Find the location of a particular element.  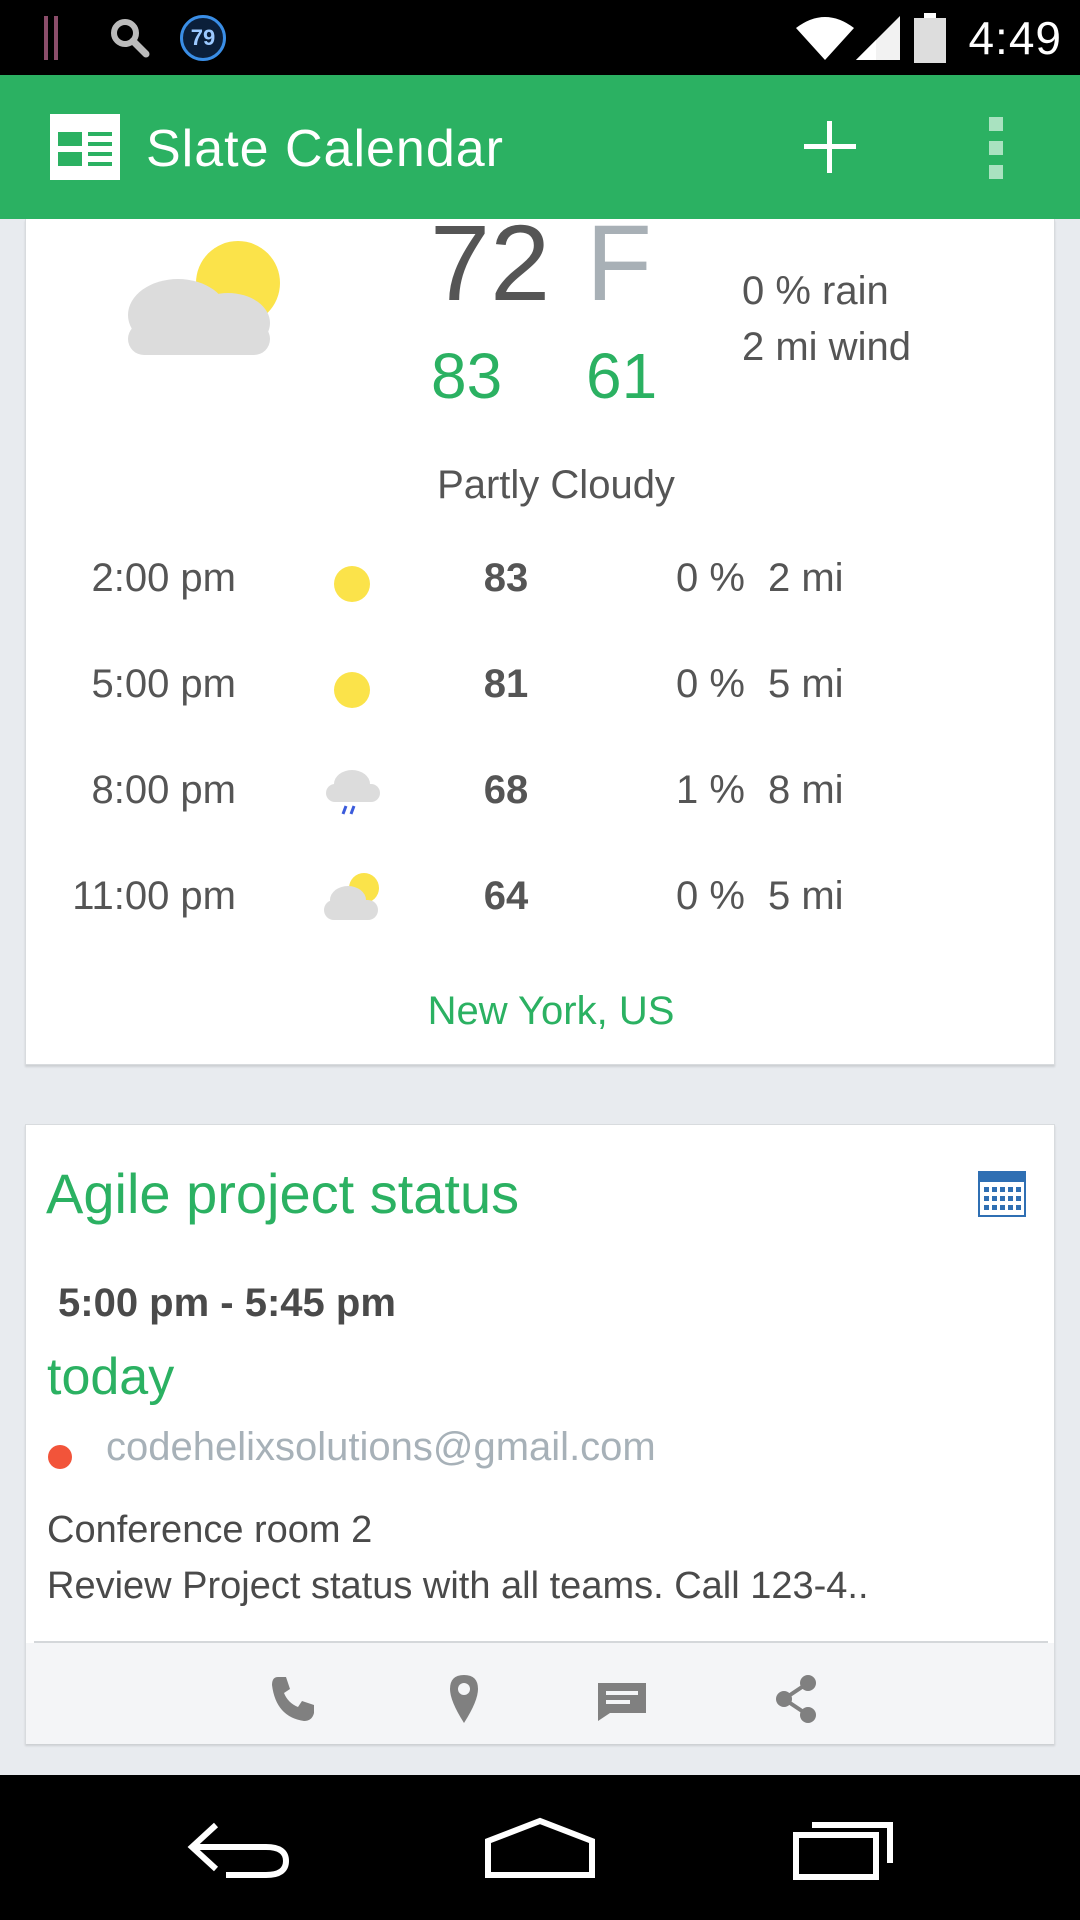

hour-temperature: 68 is located at coordinates (506, 790).